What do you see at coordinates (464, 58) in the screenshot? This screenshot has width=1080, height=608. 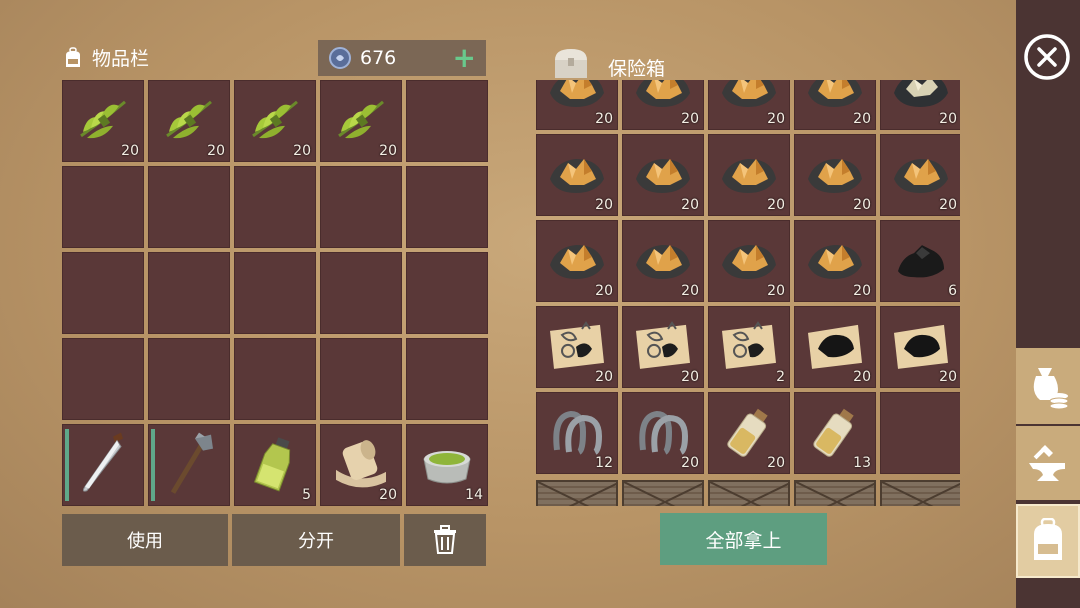 I see `add-coins-button: +` at bounding box center [464, 58].